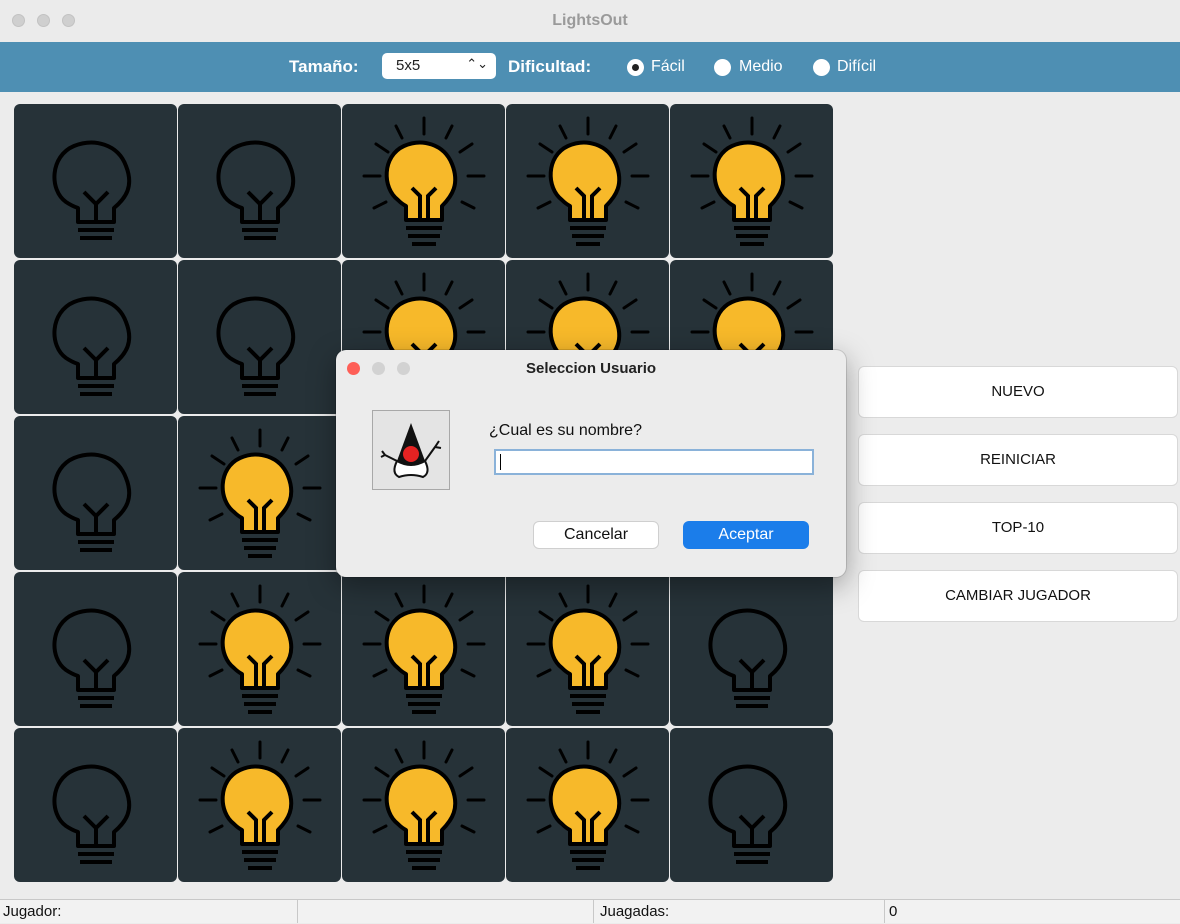 The height and width of the screenshot is (924, 1180). Describe the element at coordinates (259, 337) in the screenshot. I see `light-cell-r2-c2` at that location.